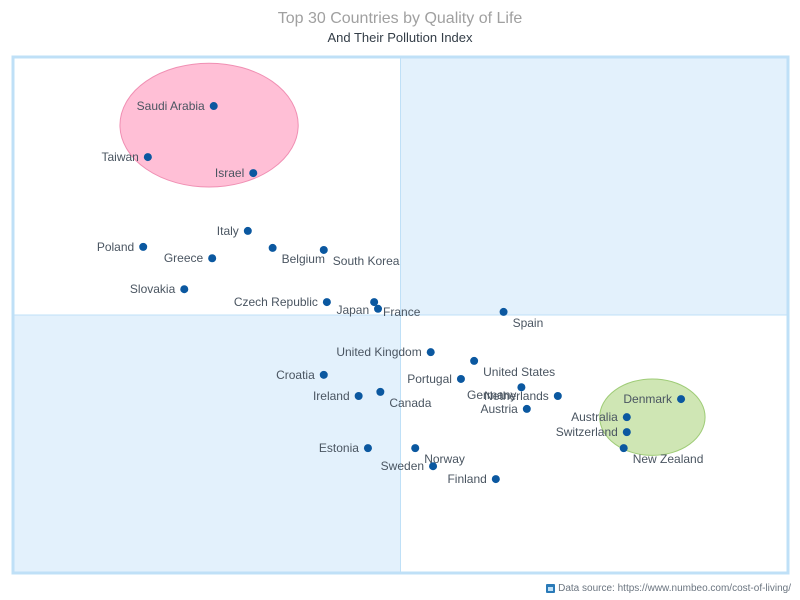  What do you see at coordinates (681, 399) in the screenshot?
I see `data-point-denmark` at bounding box center [681, 399].